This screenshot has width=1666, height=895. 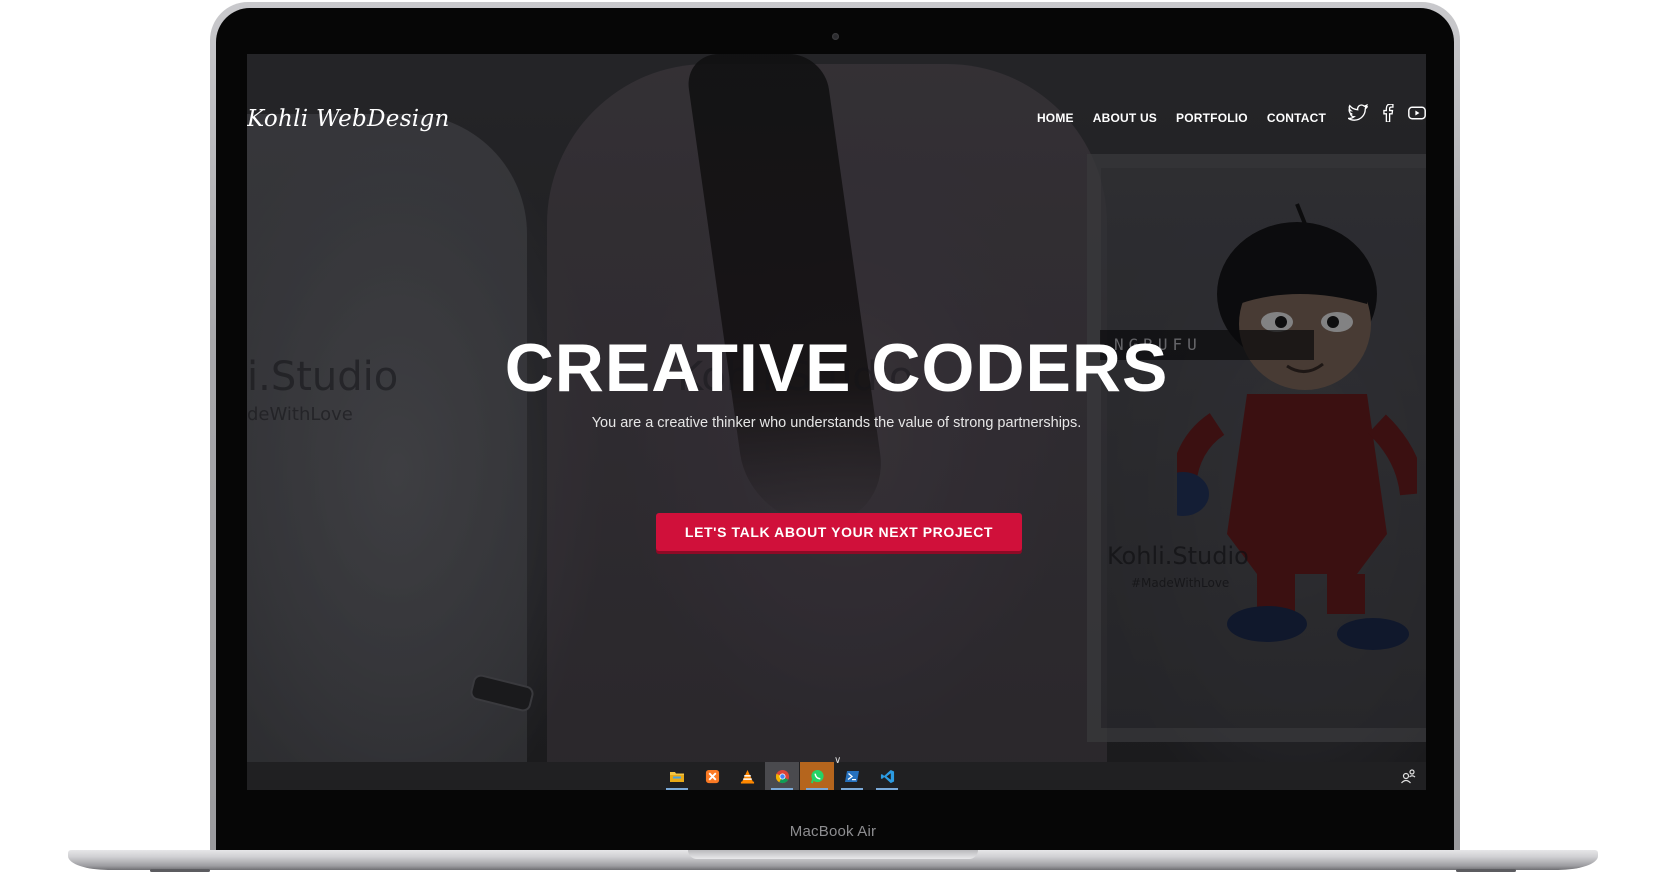 I want to click on taskbar-people, so click(x=1408, y=778).